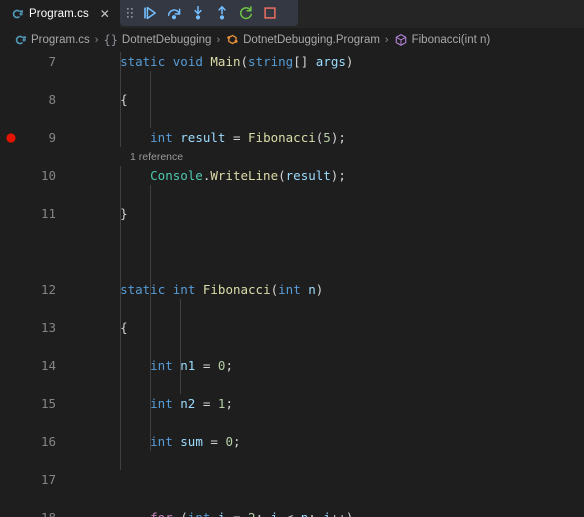 This screenshot has width=584, height=517. What do you see at coordinates (451, 40) in the screenshot?
I see `breadcrumb-label-method: Fibonacci(int n)` at bounding box center [451, 40].